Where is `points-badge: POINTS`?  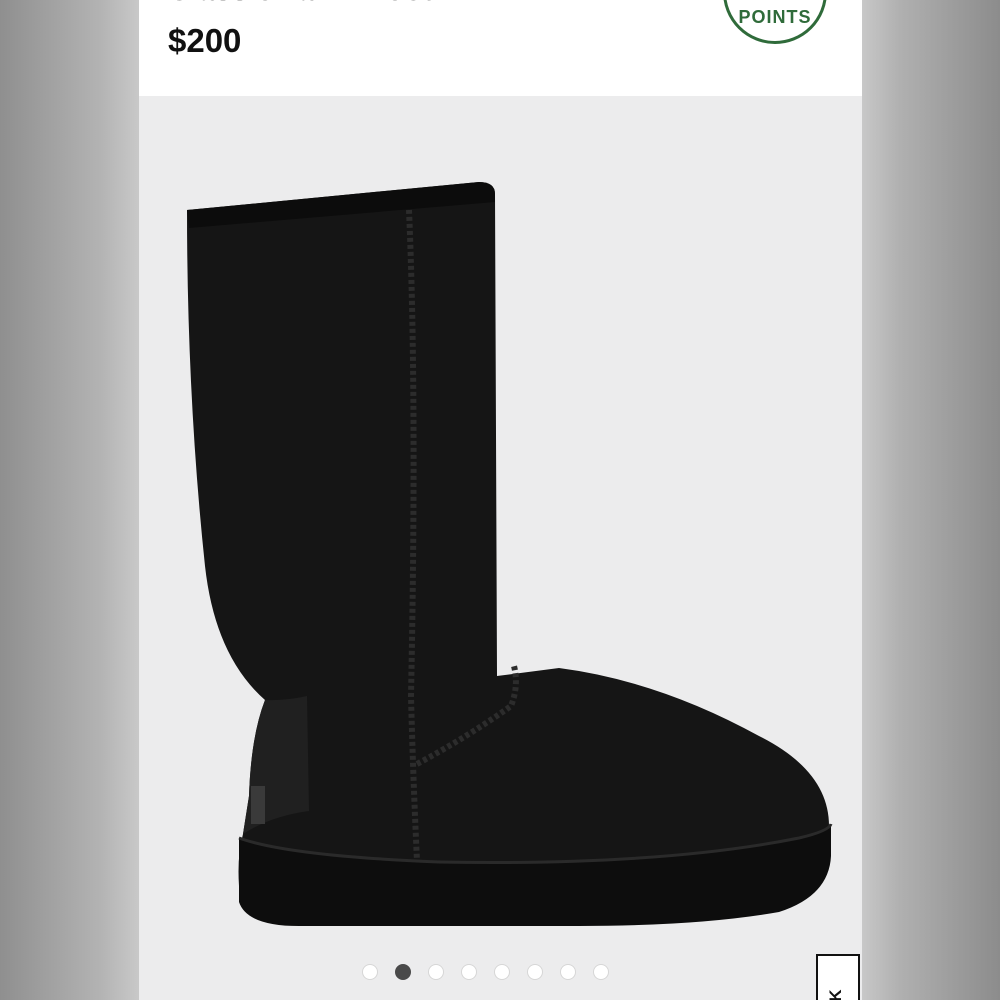 points-badge: POINTS is located at coordinates (775, 22).